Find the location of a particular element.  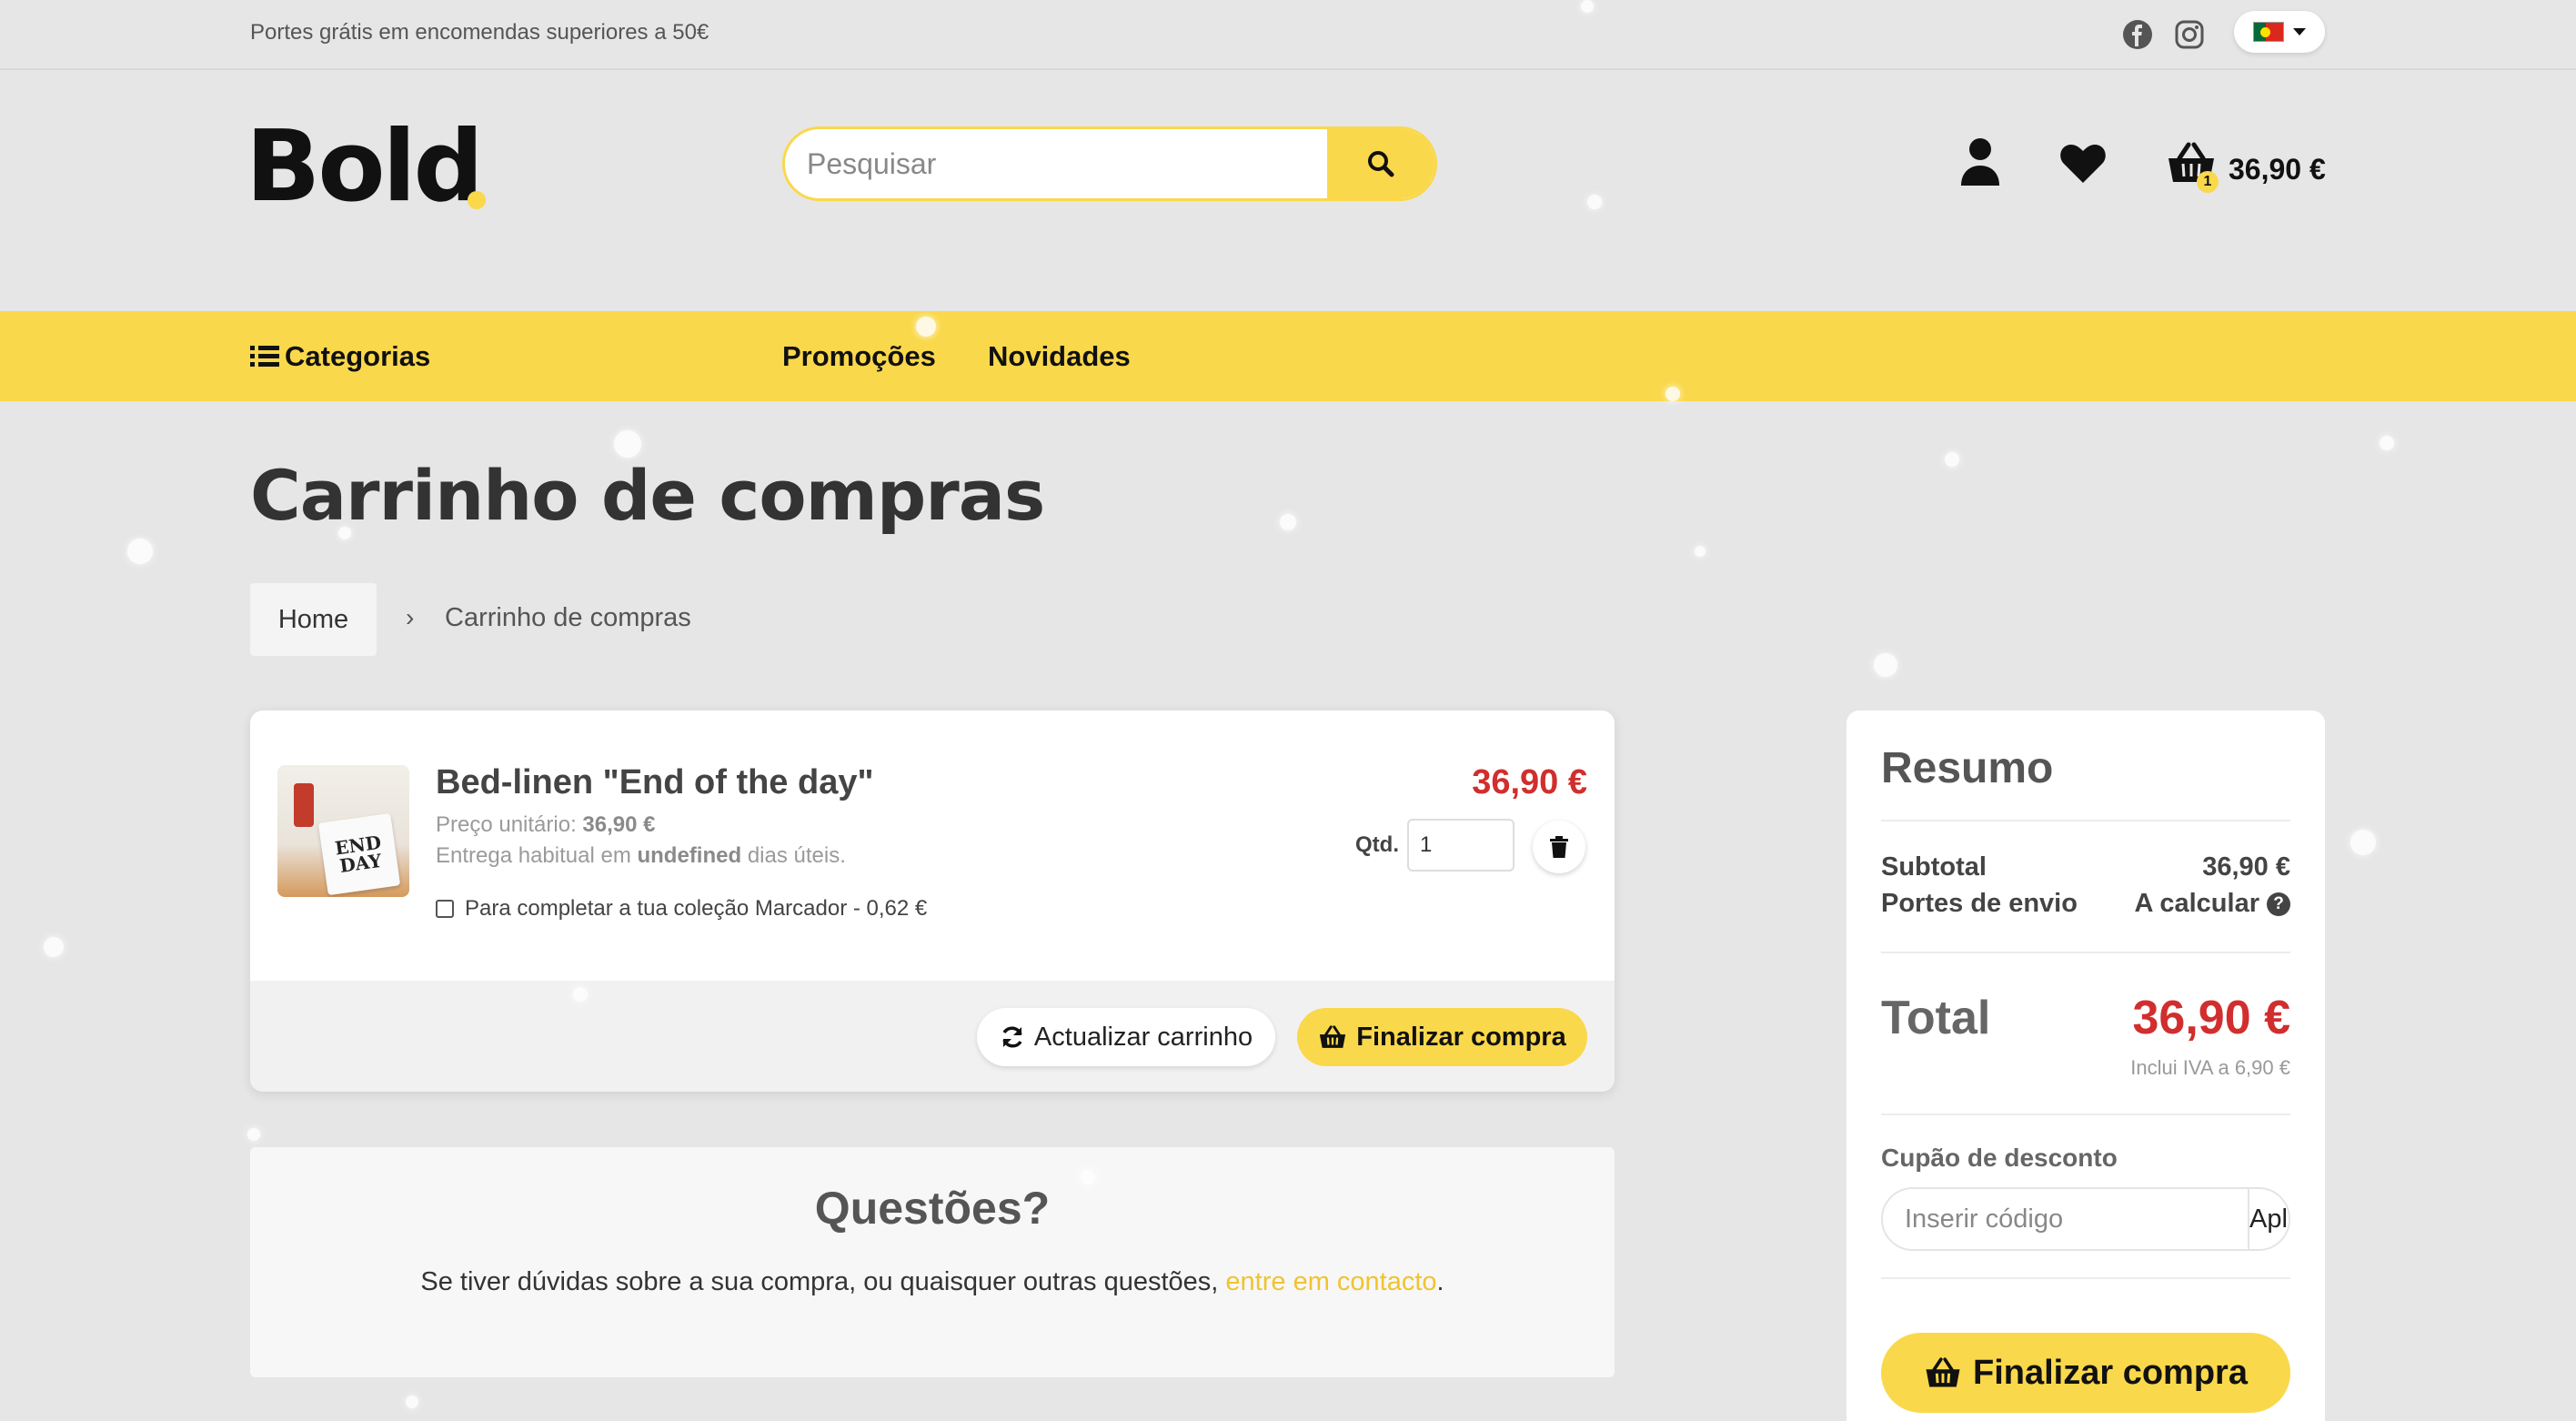

nav-item-promocoes: Promoções is located at coordinates (859, 356).